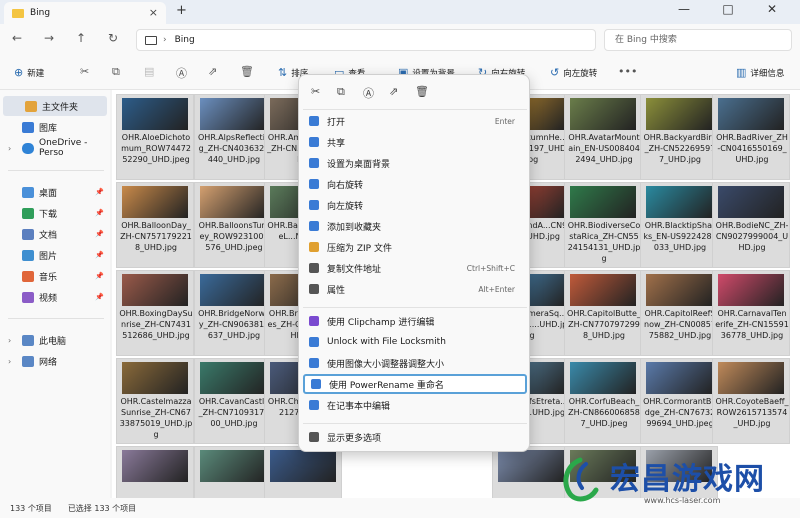 The height and width of the screenshot is (518, 800). I want to click on sidebar-item-gallery: 图库, so click(55, 127).